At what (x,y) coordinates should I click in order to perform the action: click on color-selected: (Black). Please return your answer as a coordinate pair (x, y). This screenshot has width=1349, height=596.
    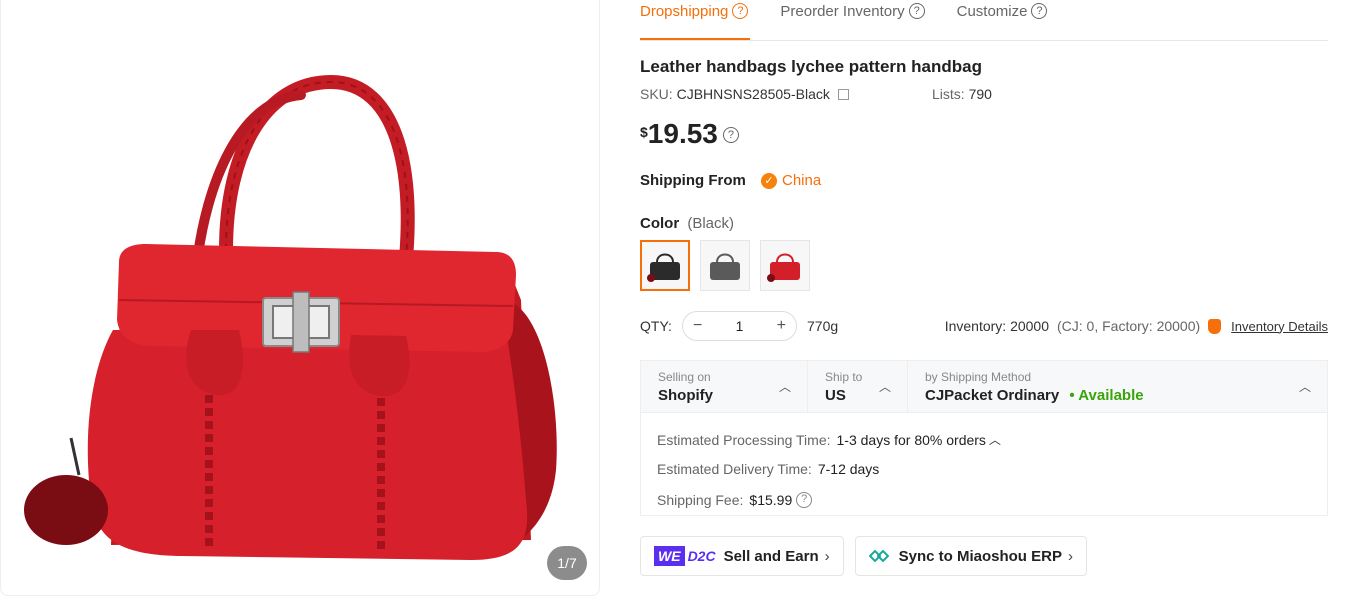
    Looking at the image, I should click on (711, 223).